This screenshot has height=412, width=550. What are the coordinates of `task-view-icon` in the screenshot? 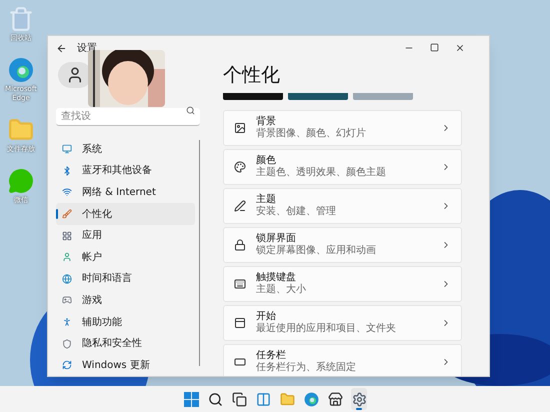 It's located at (239, 399).